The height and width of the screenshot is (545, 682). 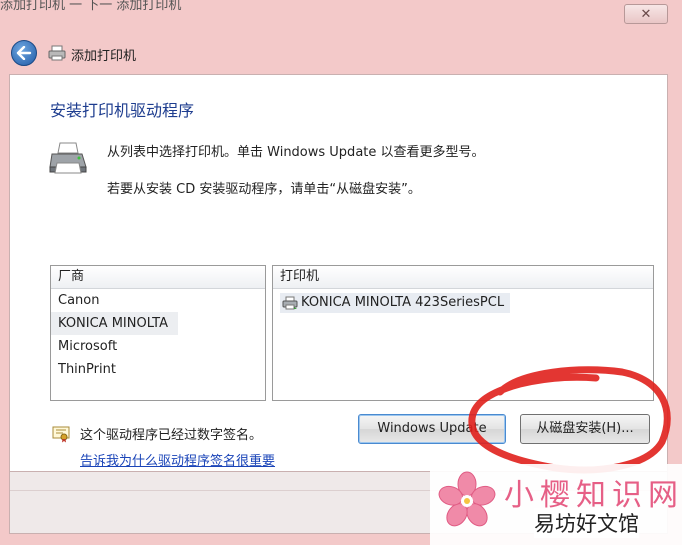 I want to click on certificate-icon, so click(x=61, y=434).